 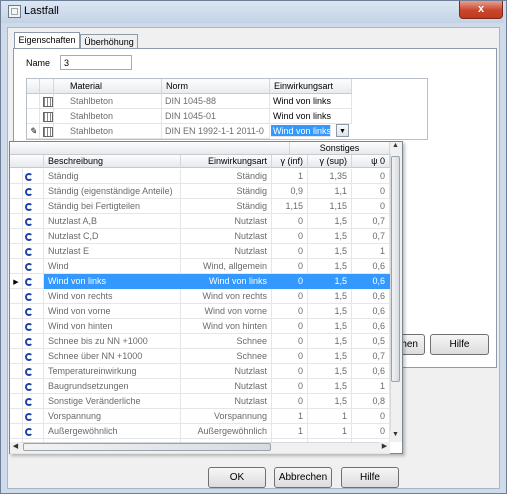 I want to click on gamma-sup-cell: 1,1, so click(x=330, y=191).